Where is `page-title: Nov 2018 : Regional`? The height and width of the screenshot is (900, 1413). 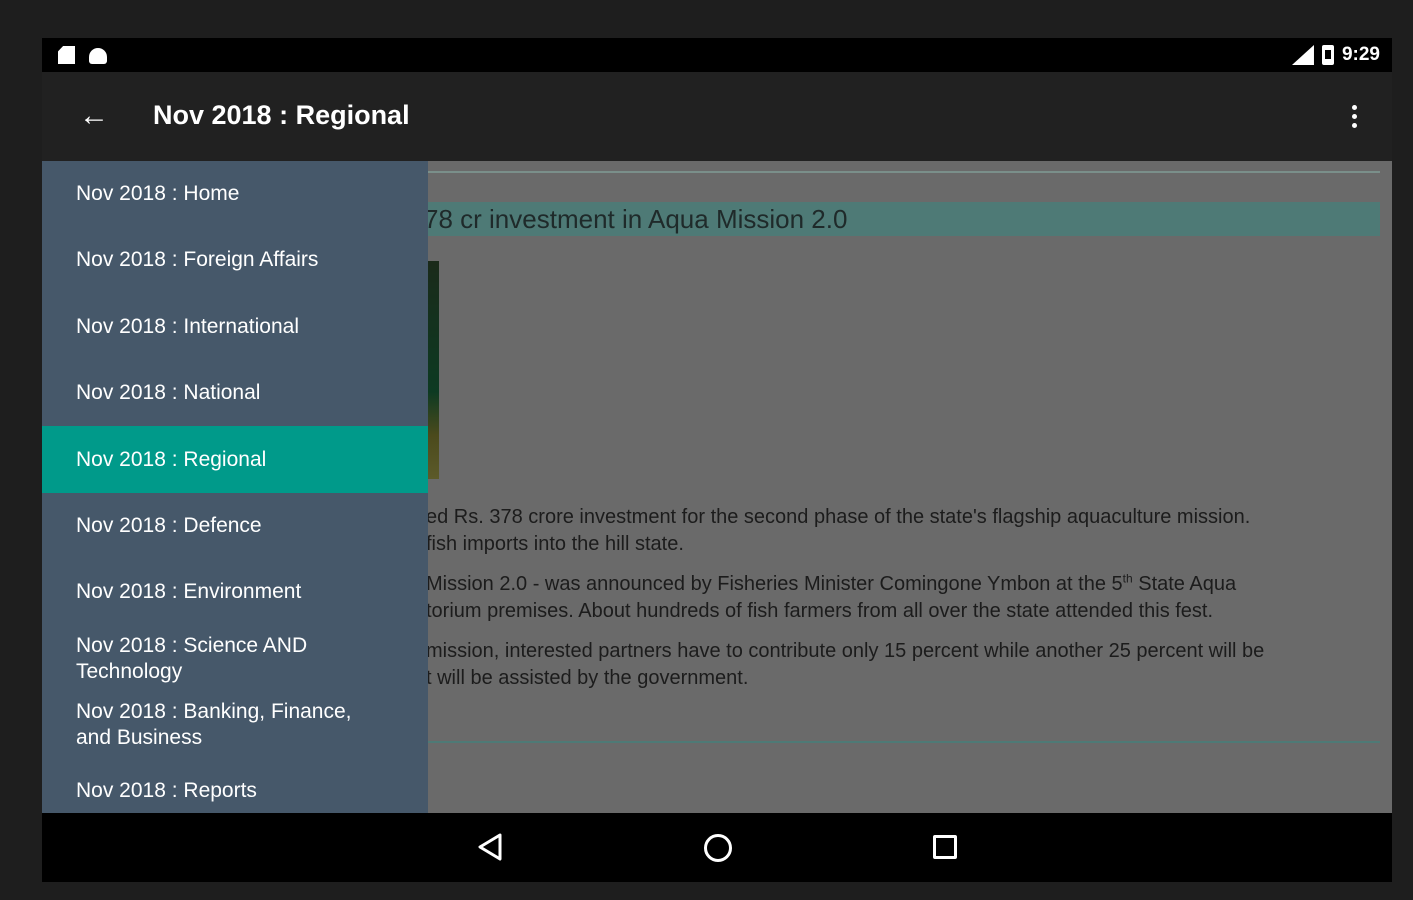 page-title: Nov 2018 : Regional is located at coordinates (281, 115).